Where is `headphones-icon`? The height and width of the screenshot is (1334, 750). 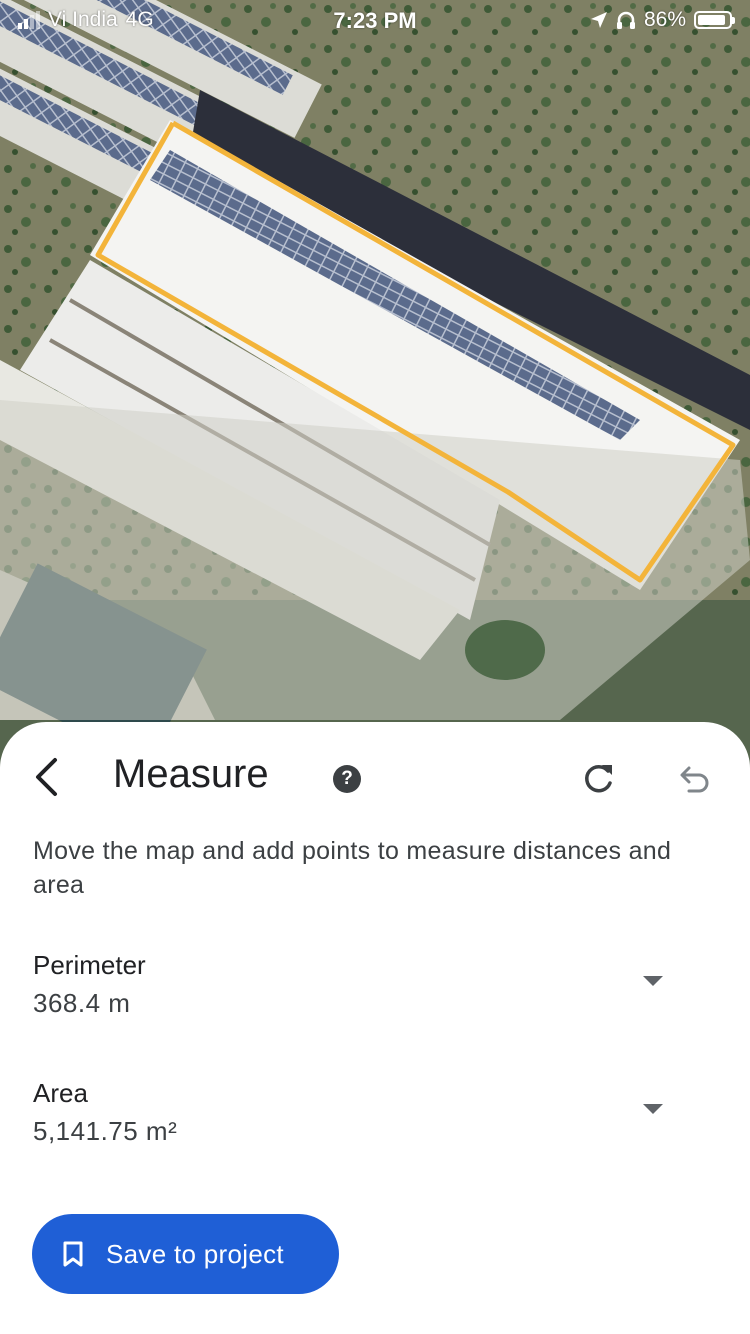
headphones-icon is located at coordinates (625, 20).